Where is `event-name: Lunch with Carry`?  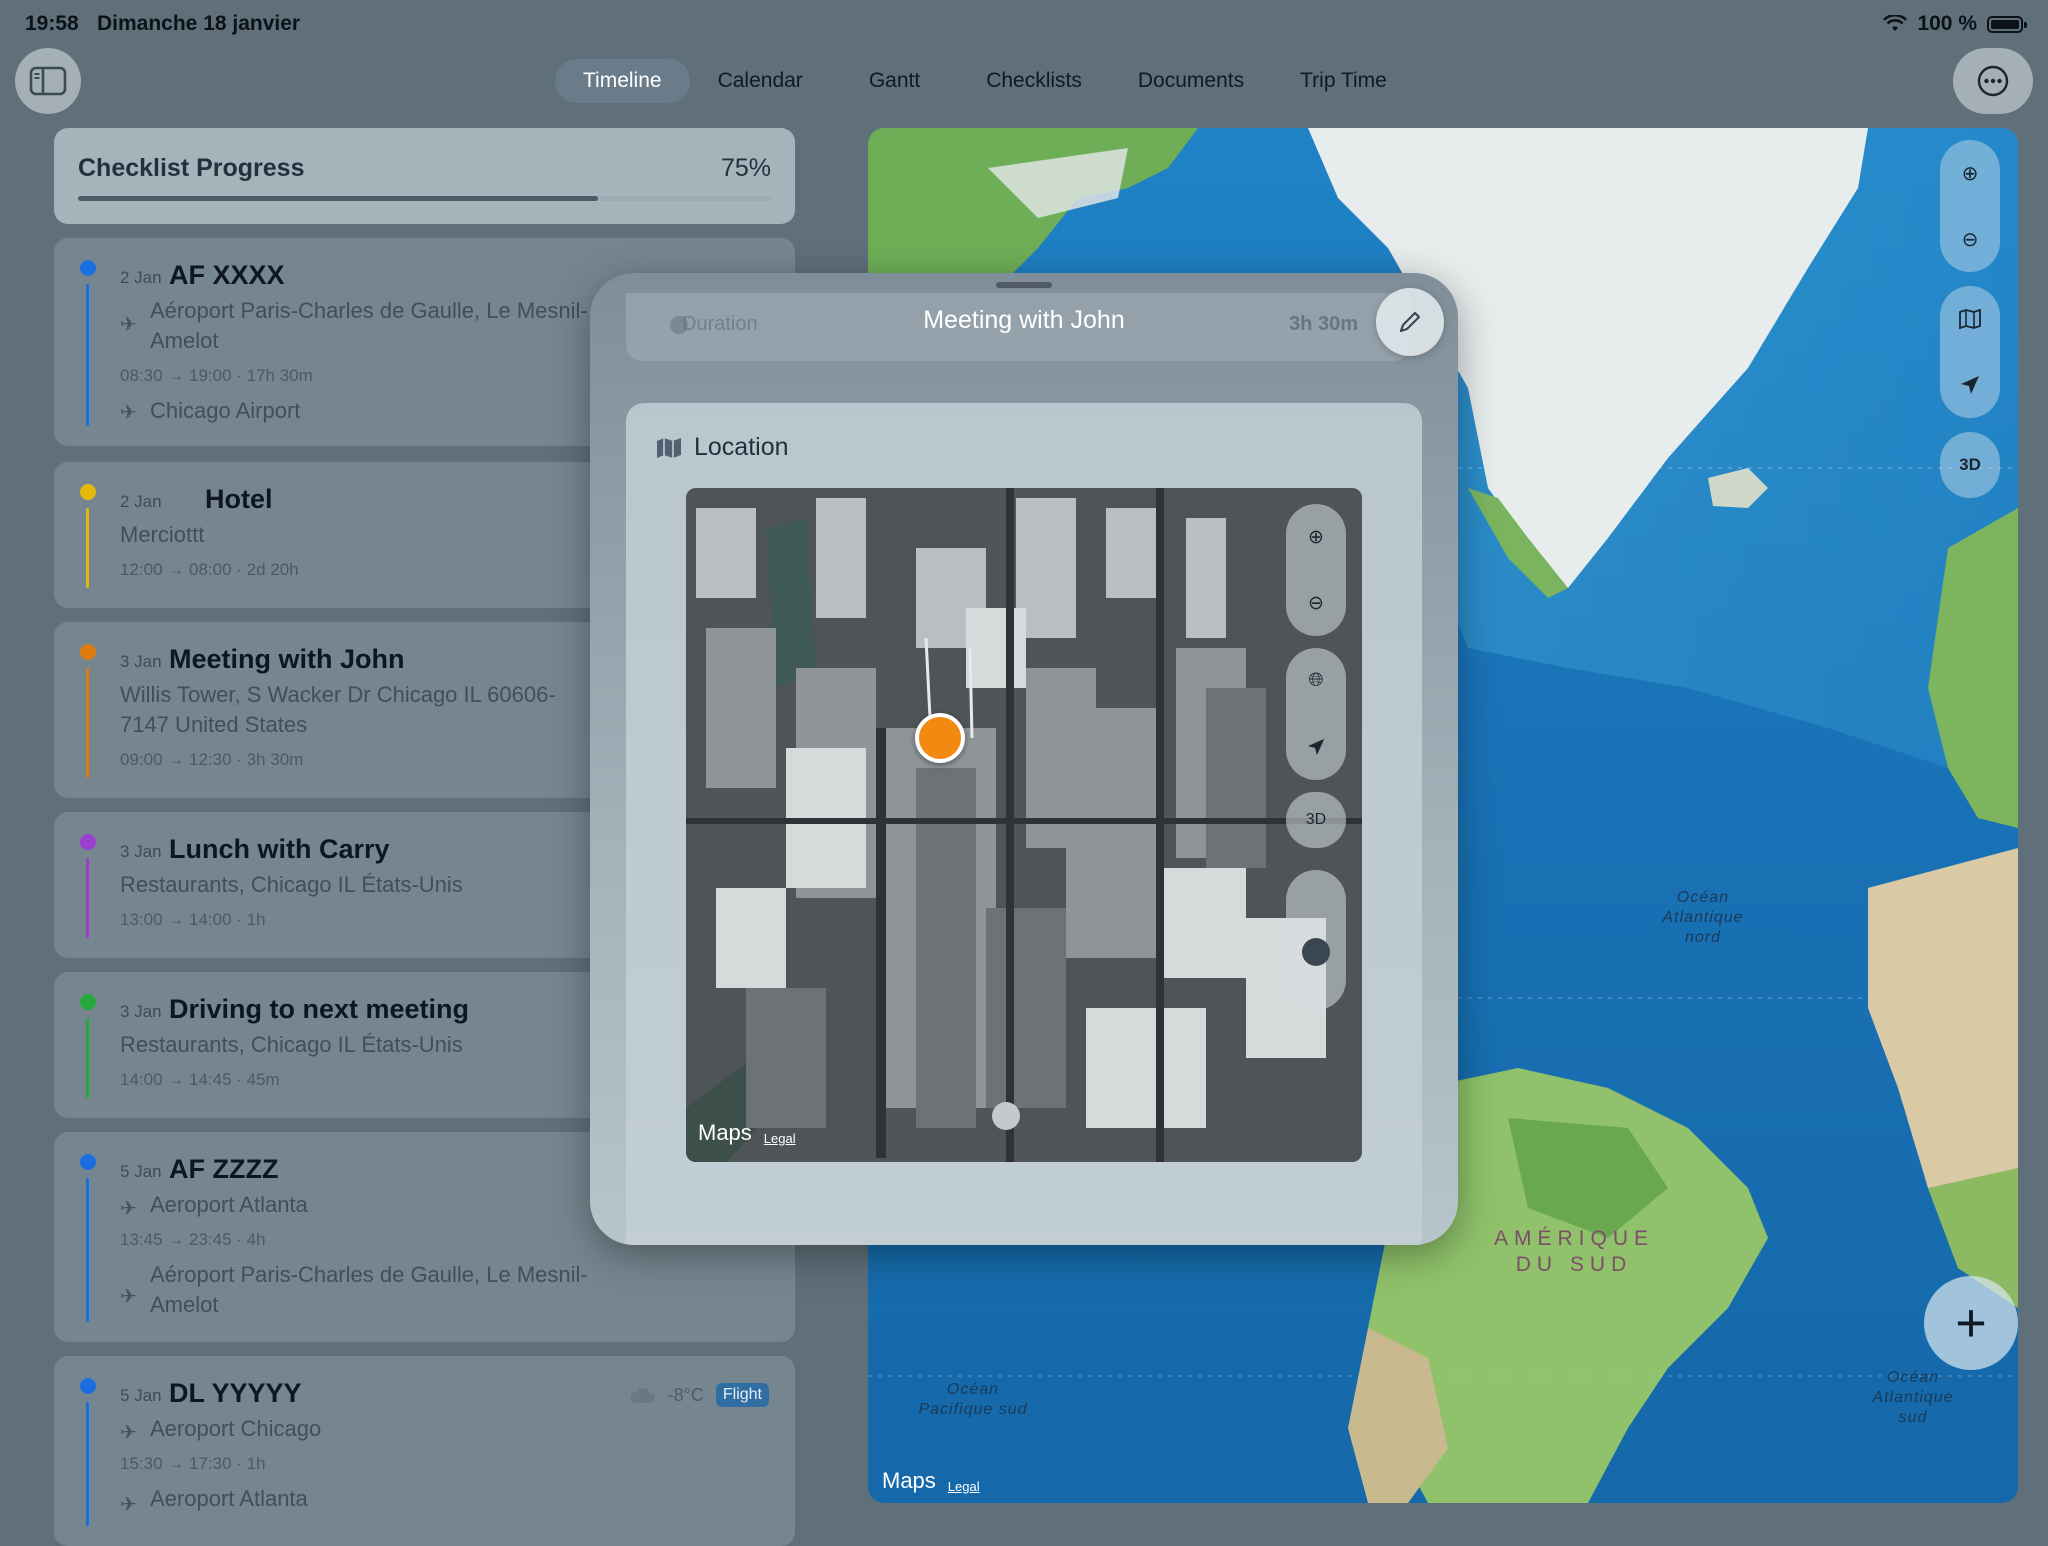
event-name: Lunch with Carry is located at coordinates (279, 849).